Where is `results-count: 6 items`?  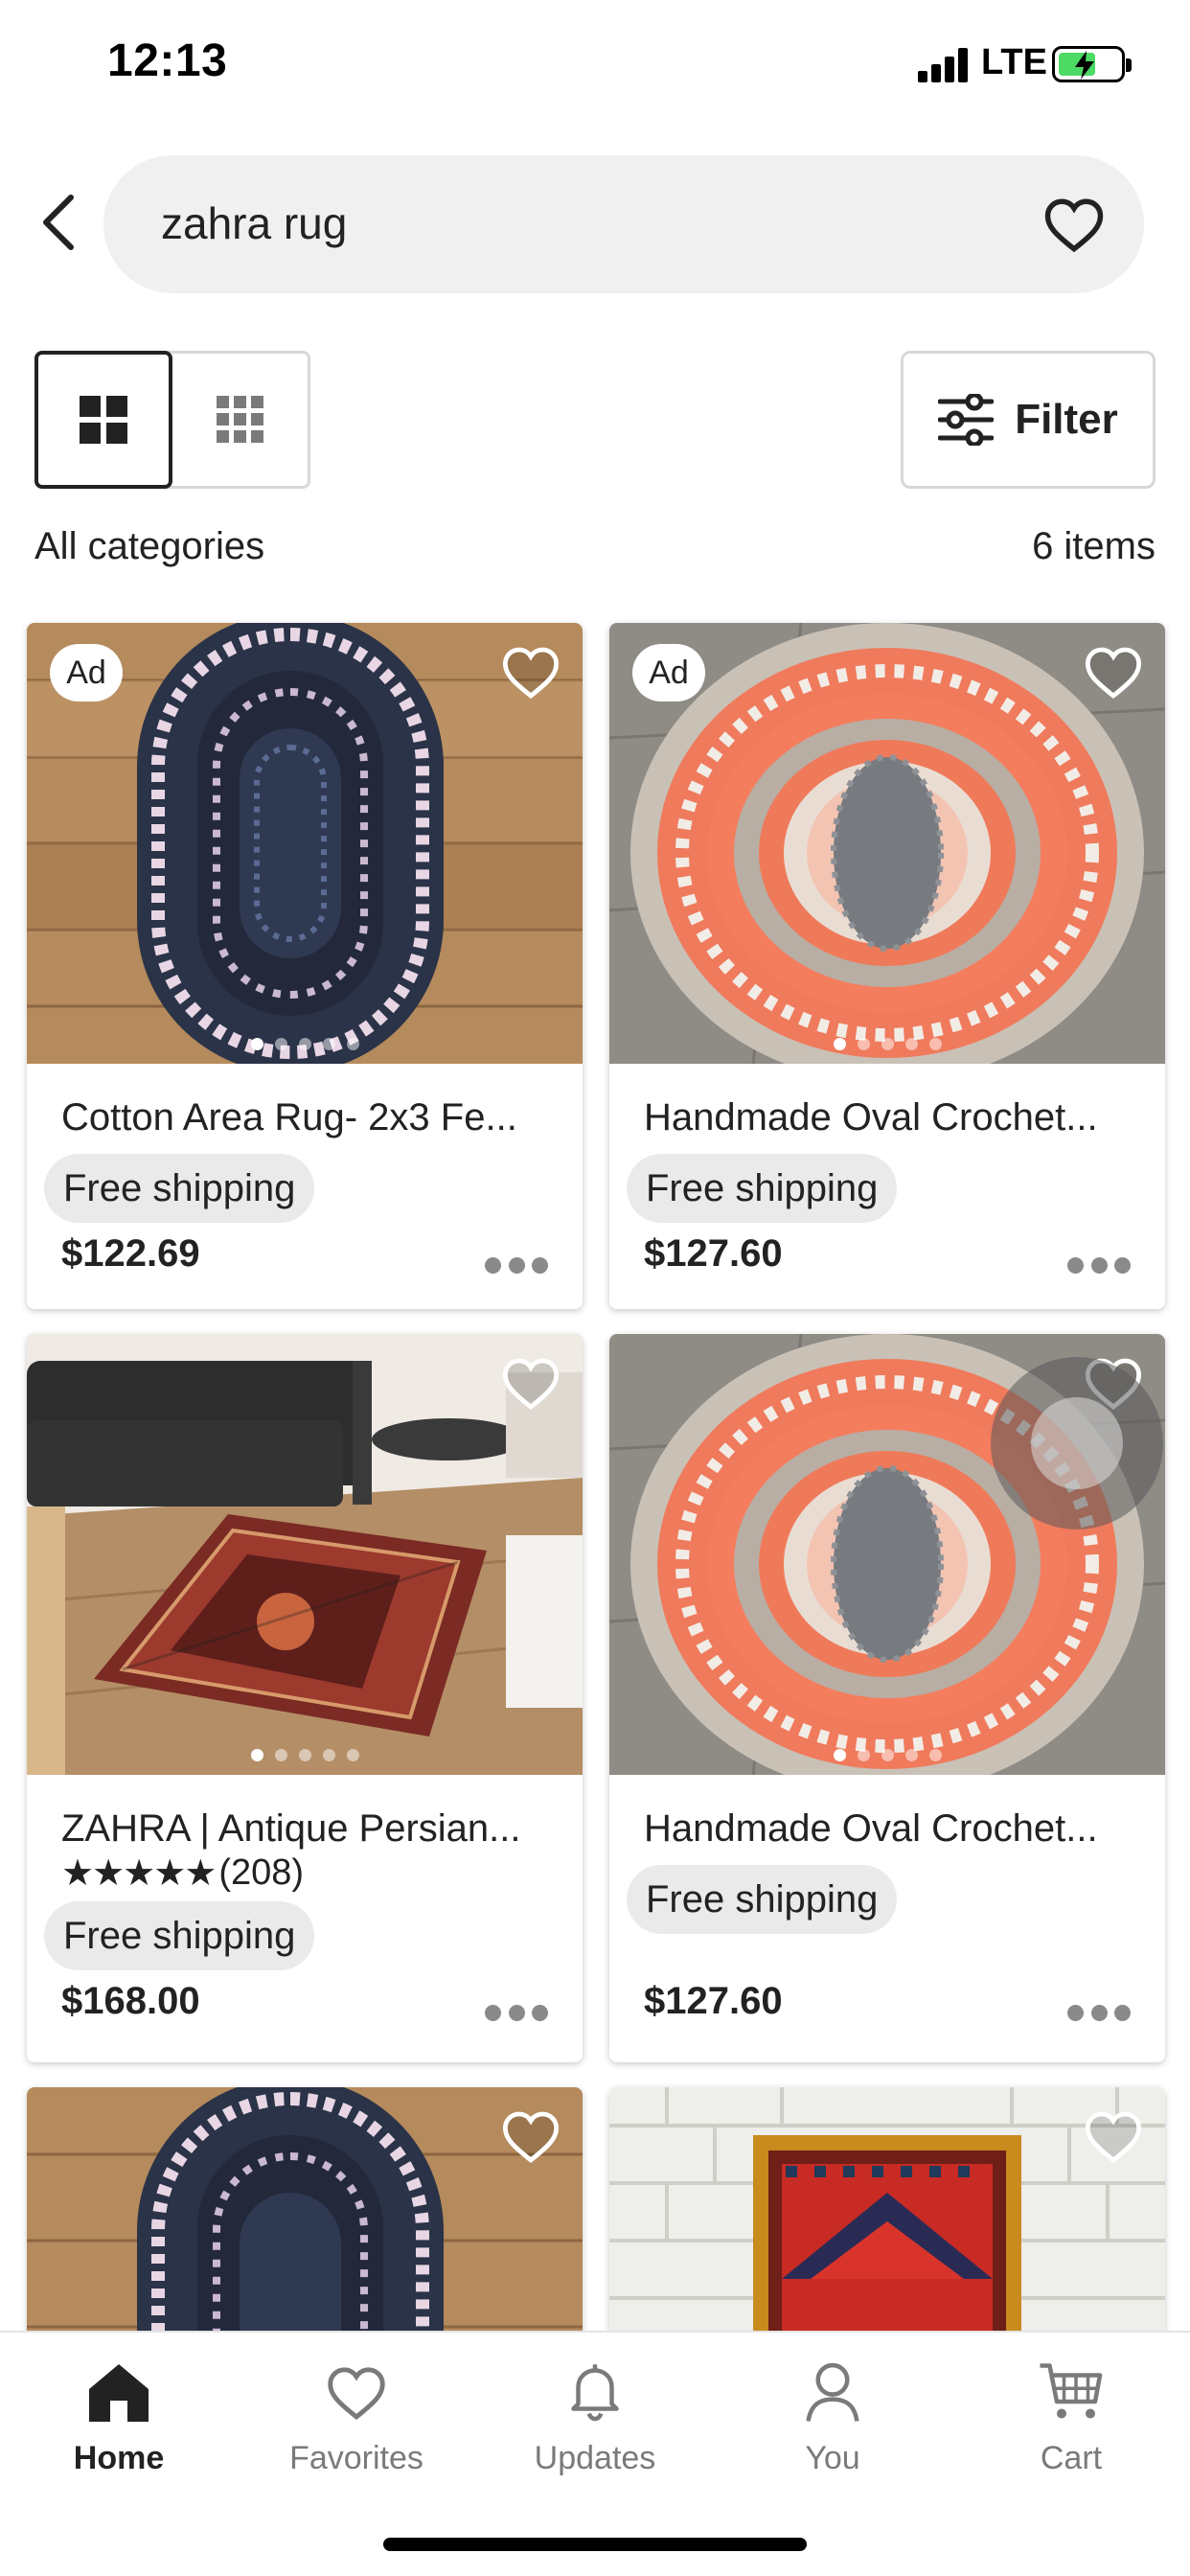
results-count: 6 items is located at coordinates (1094, 546).